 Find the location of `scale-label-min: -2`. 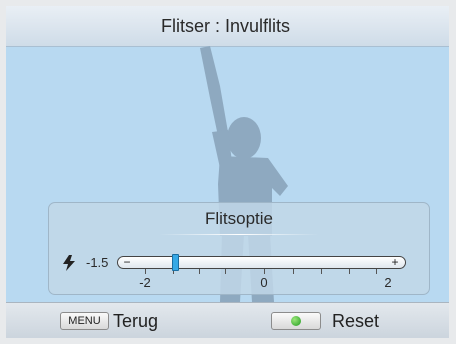

scale-label-min: -2 is located at coordinates (145, 282).